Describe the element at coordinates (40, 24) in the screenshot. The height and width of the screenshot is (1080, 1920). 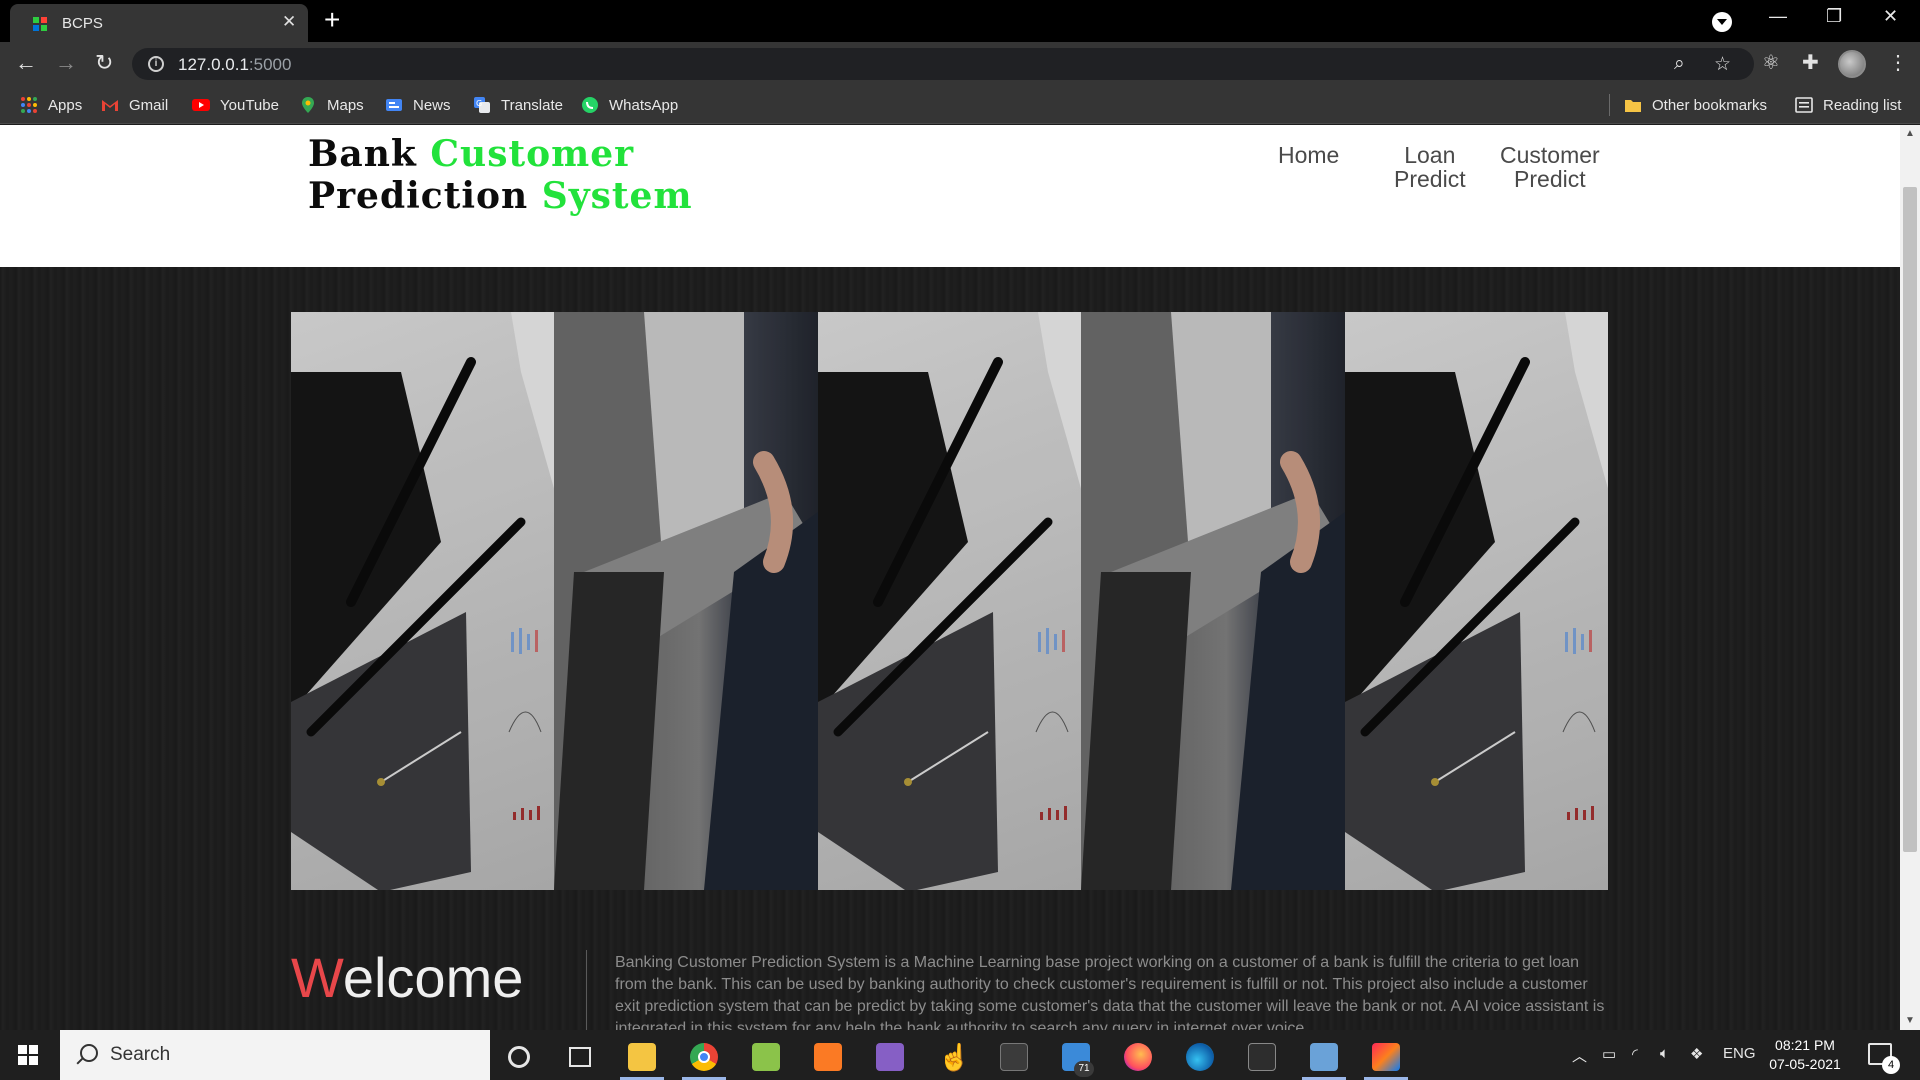
I see `site-favicon-icon` at that location.